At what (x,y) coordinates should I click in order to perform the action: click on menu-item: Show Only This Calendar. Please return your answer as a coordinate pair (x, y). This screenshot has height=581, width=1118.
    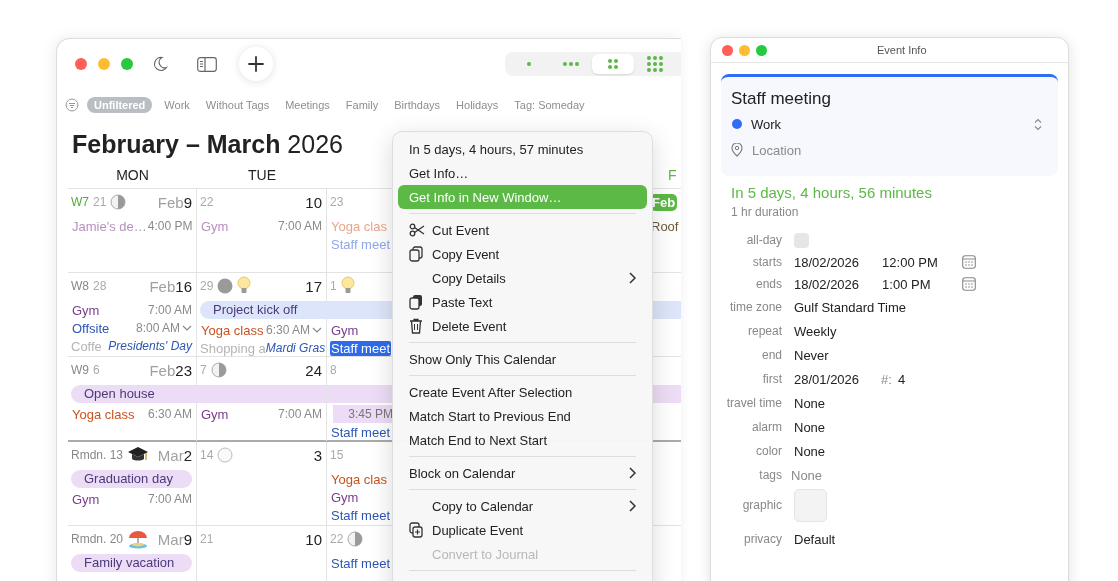
    Looking at the image, I should click on (522, 359).